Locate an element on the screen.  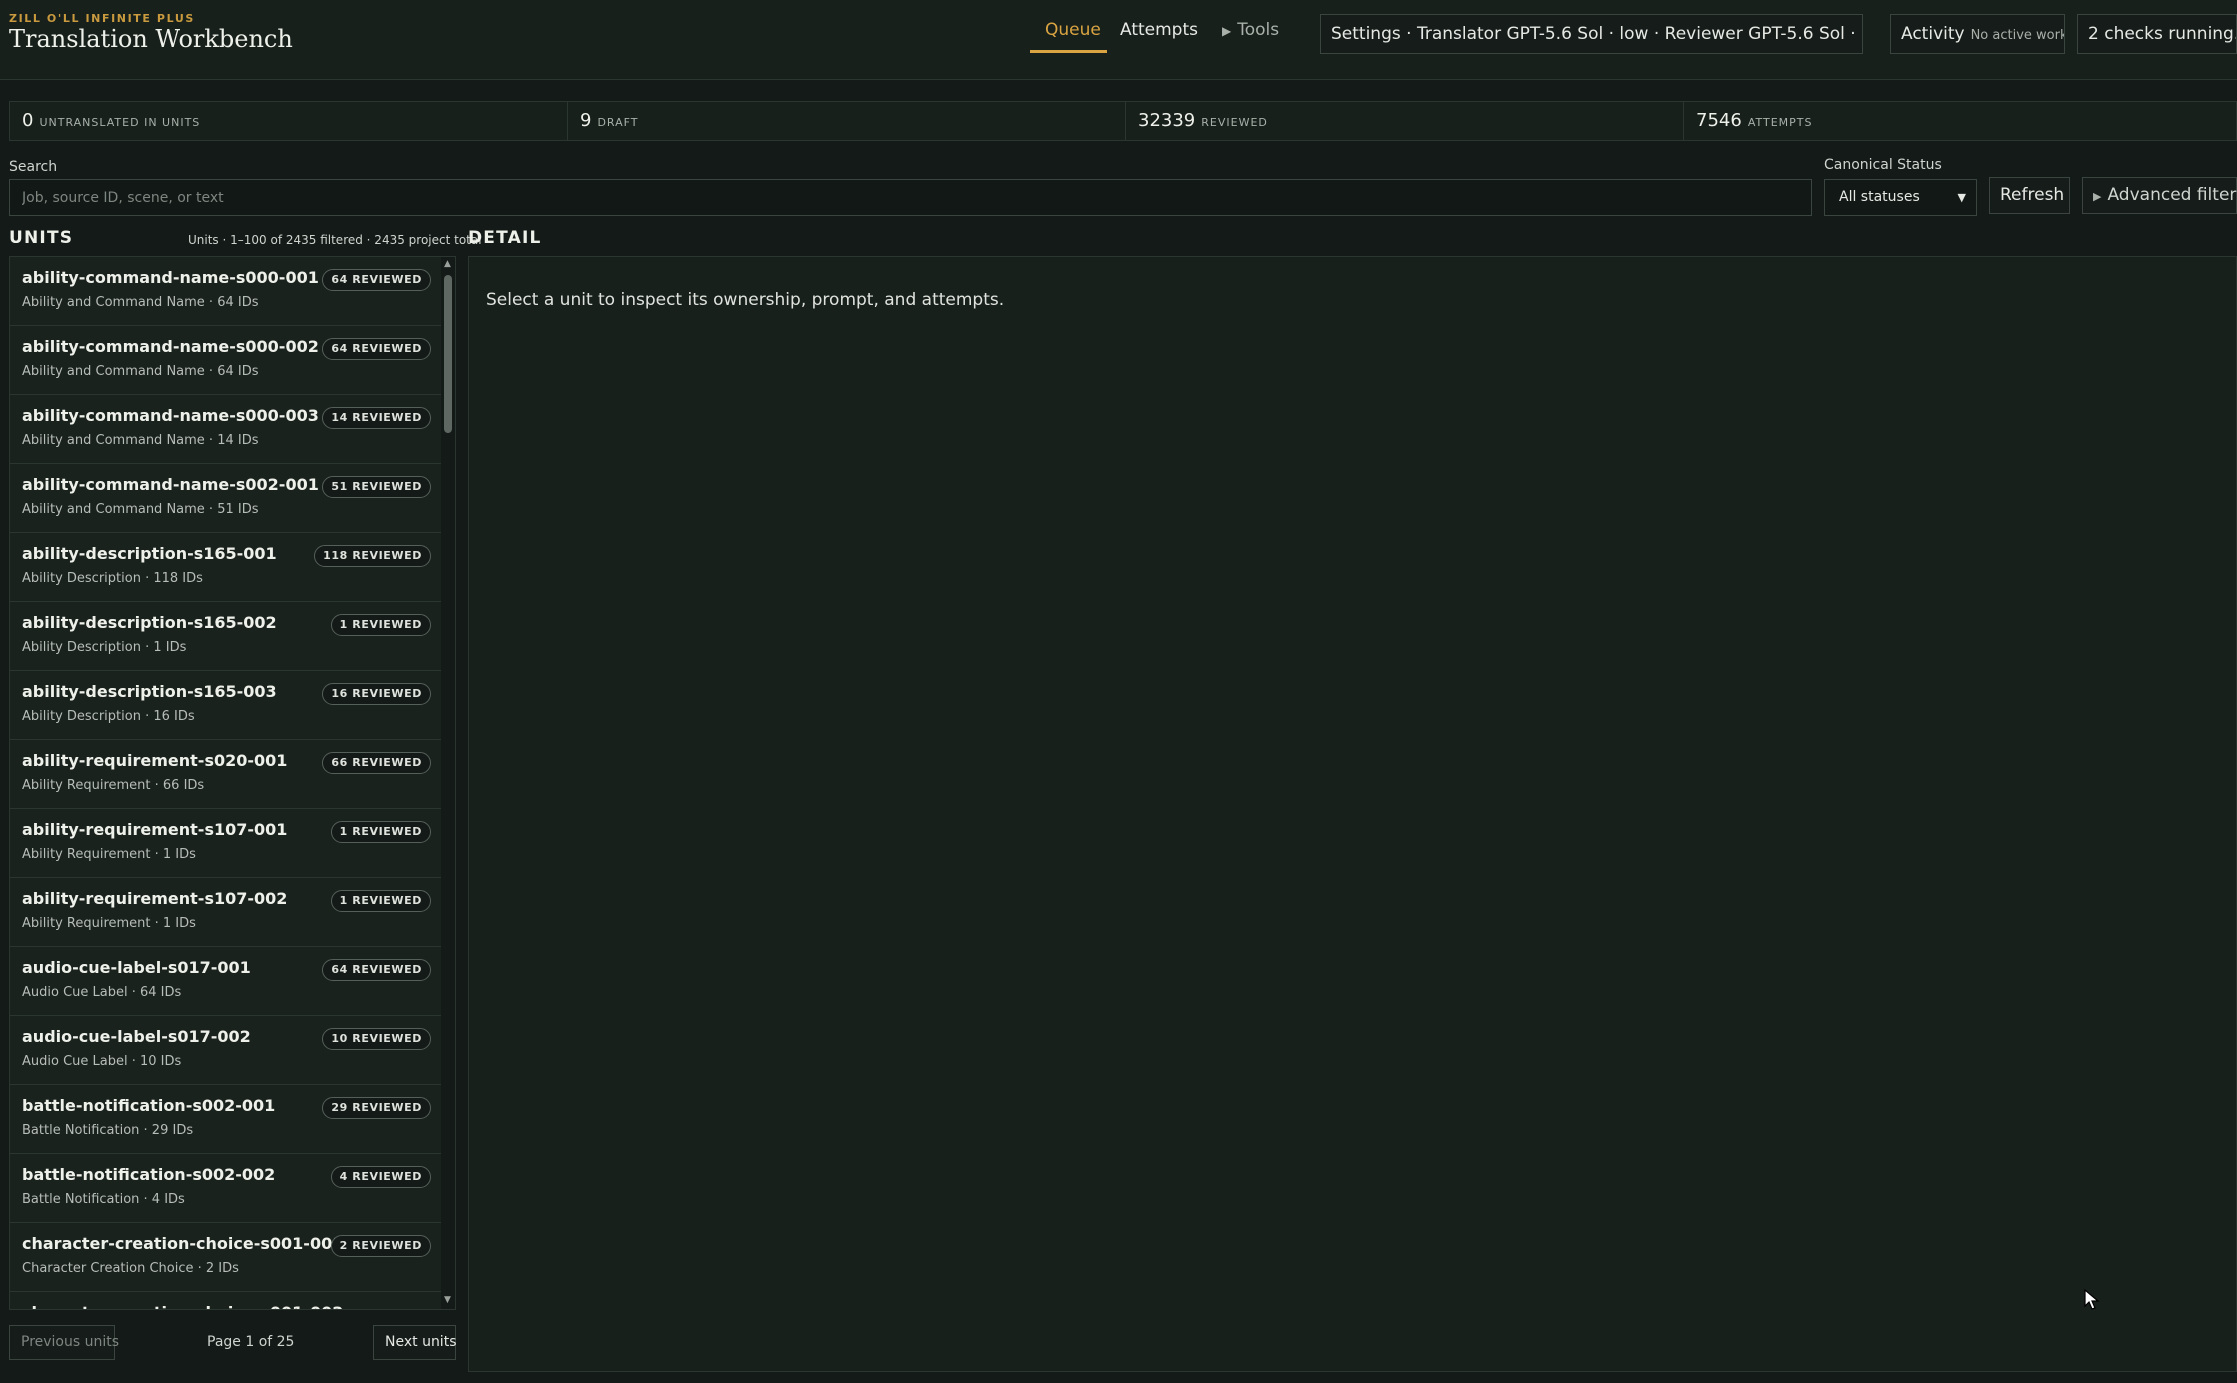
activity-label: Activity is located at coordinates (1933, 34).